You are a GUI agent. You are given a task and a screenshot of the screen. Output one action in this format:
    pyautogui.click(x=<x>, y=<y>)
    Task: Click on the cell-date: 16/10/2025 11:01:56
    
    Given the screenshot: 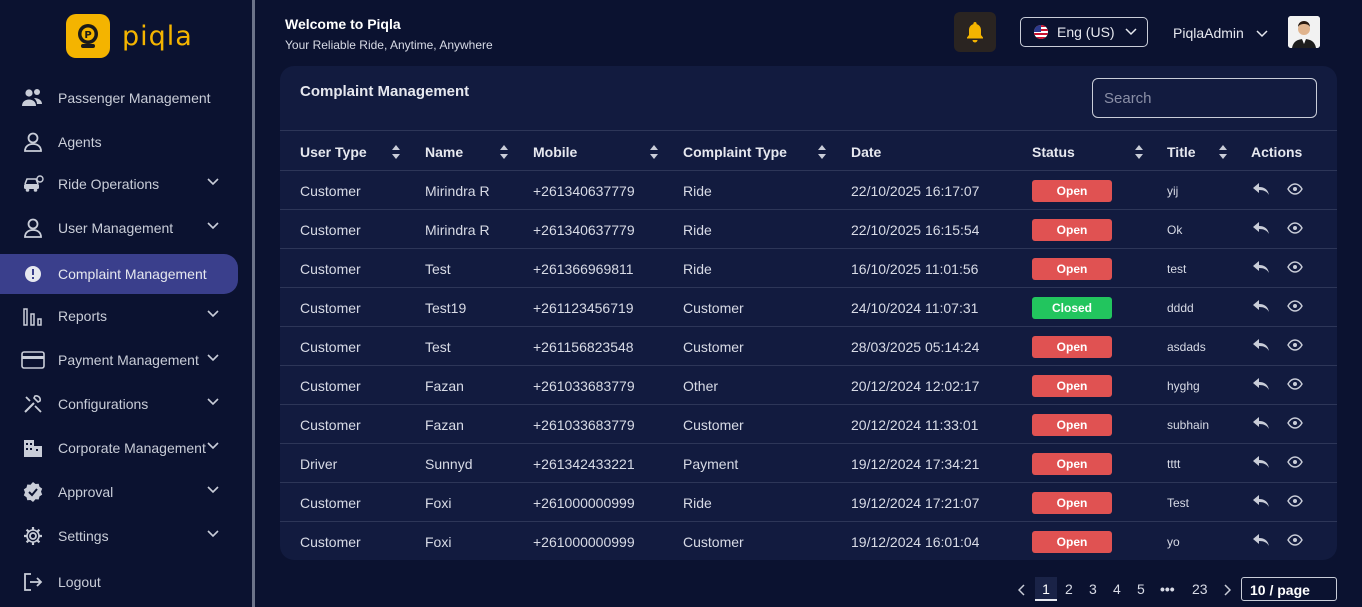 What is the action you would take?
    pyautogui.click(x=915, y=269)
    